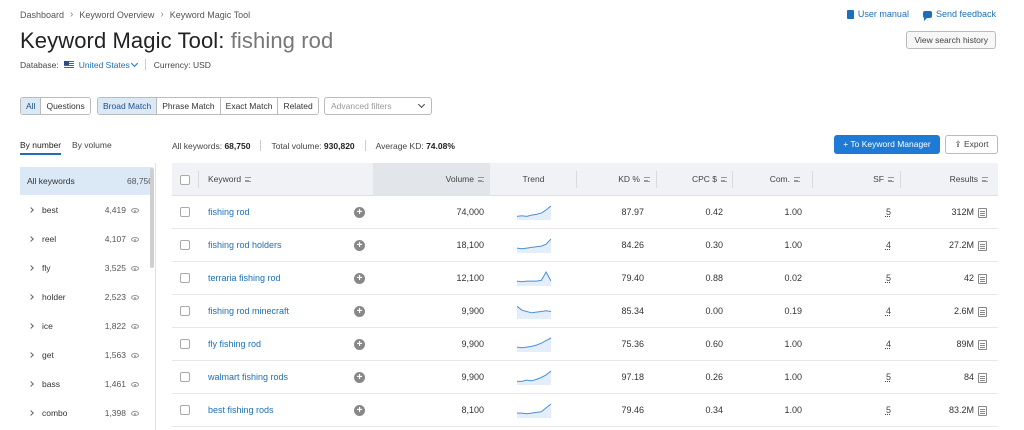  Describe the element at coordinates (86, 355) in the screenshot. I see `sidebar-item-get: get 1,563` at that location.